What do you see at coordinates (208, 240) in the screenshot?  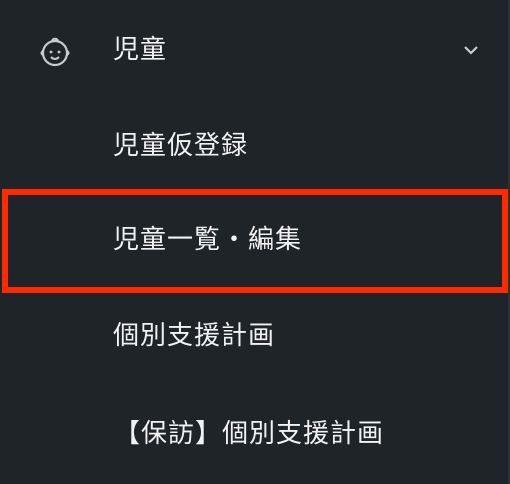 I see `submenu-item-label: 児童一覧・編集` at bounding box center [208, 240].